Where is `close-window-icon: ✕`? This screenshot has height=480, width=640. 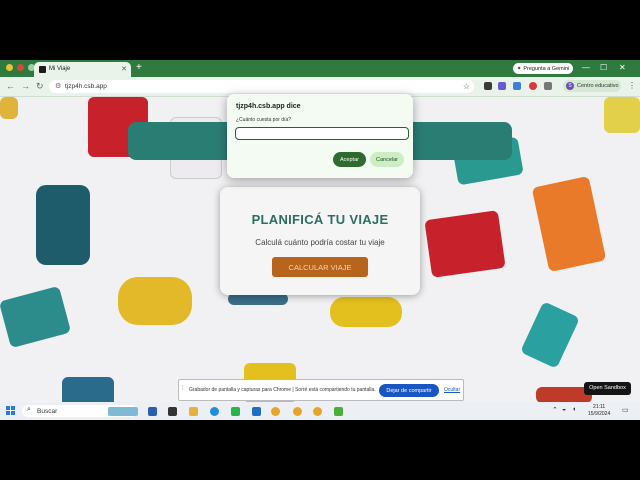 close-window-icon: ✕ is located at coordinates (622, 67).